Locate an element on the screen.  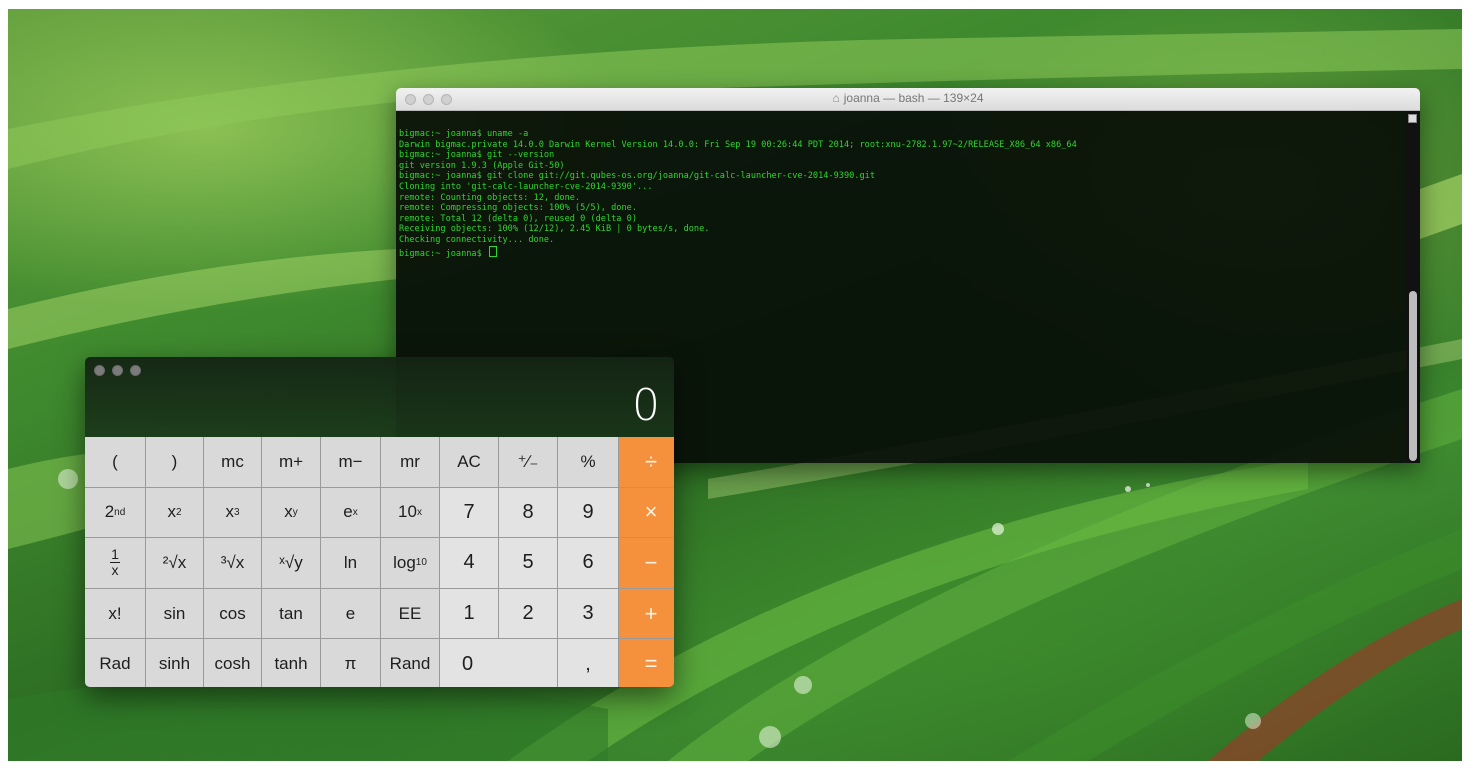
key-e: e is located at coordinates (350, 613).